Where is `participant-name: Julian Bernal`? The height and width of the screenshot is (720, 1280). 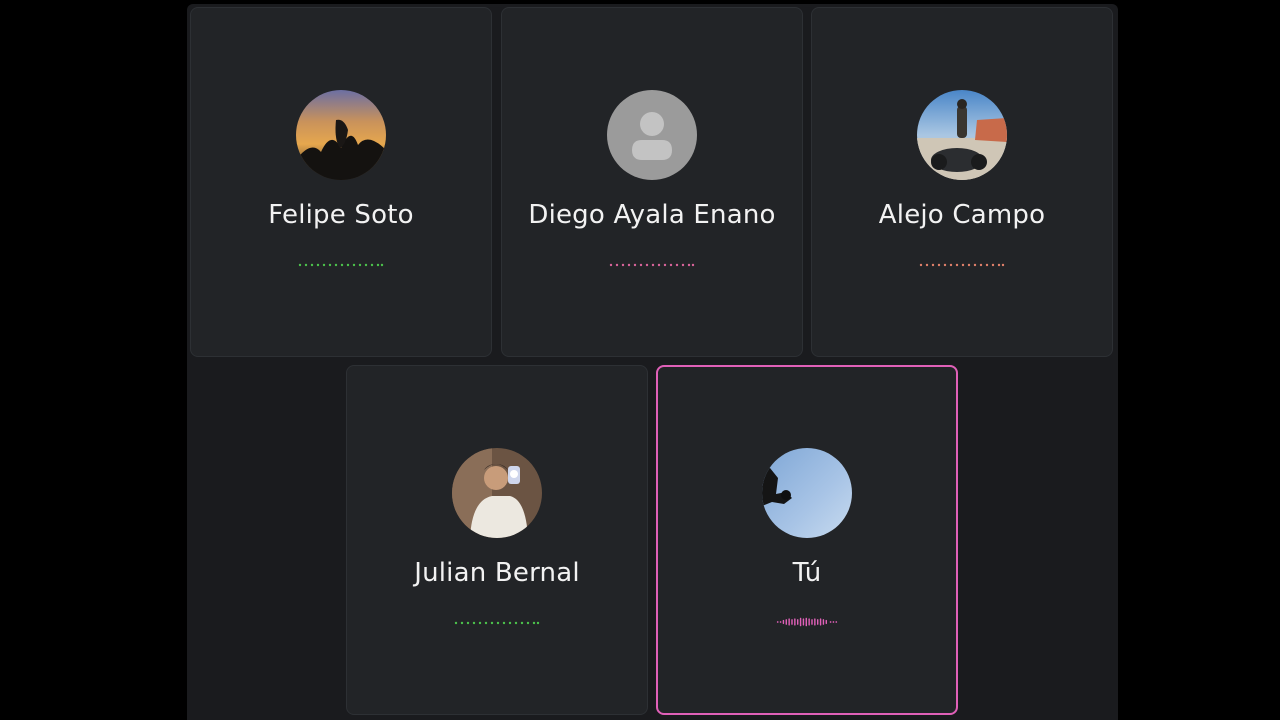 participant-name: Julian Bernal is located at coordinates (497, 573).